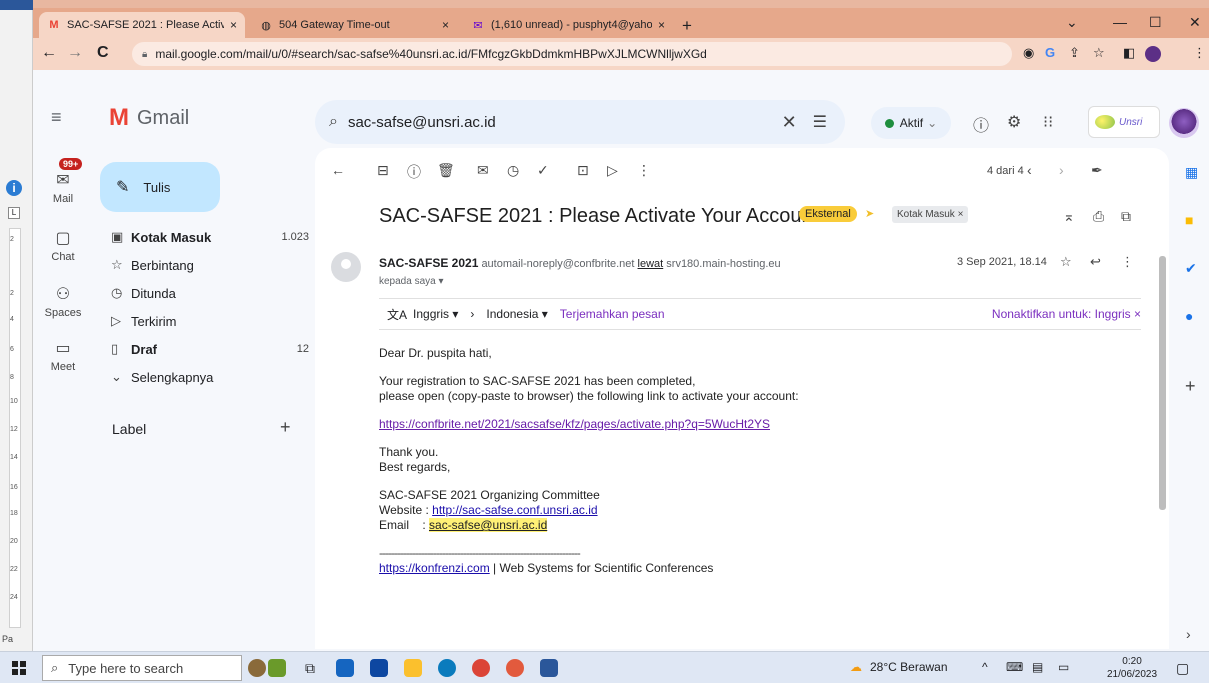 The height and width of the screenshot is (683, 1209). Describe the element at coordinates (911, 123) in the screenshot. I see `status-selector: Aktif ⌄` at that location.